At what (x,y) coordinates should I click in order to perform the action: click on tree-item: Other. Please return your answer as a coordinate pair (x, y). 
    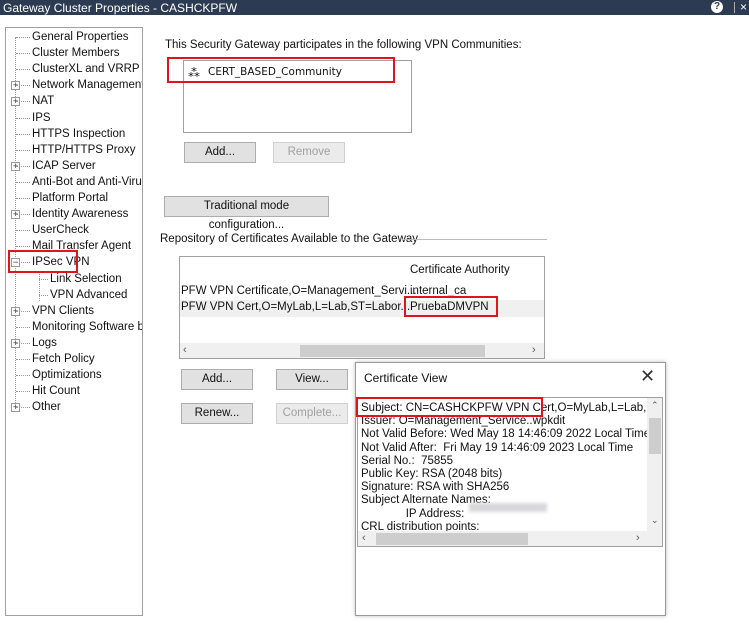
    Looking at the image, I should click on (46, 407).